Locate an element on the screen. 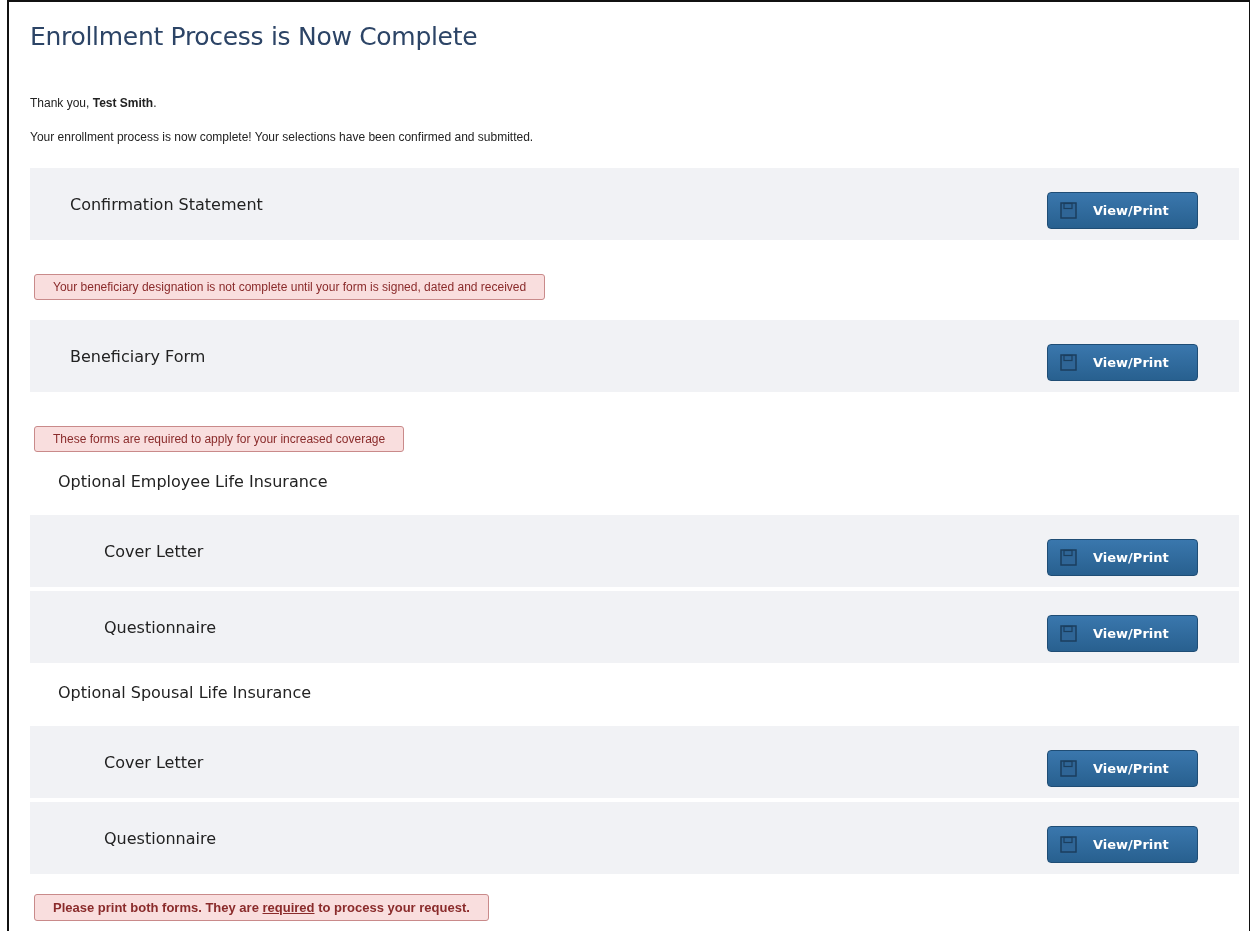  page-title: Enrollment Process is Now Complete is located at coordinates (254, 36).